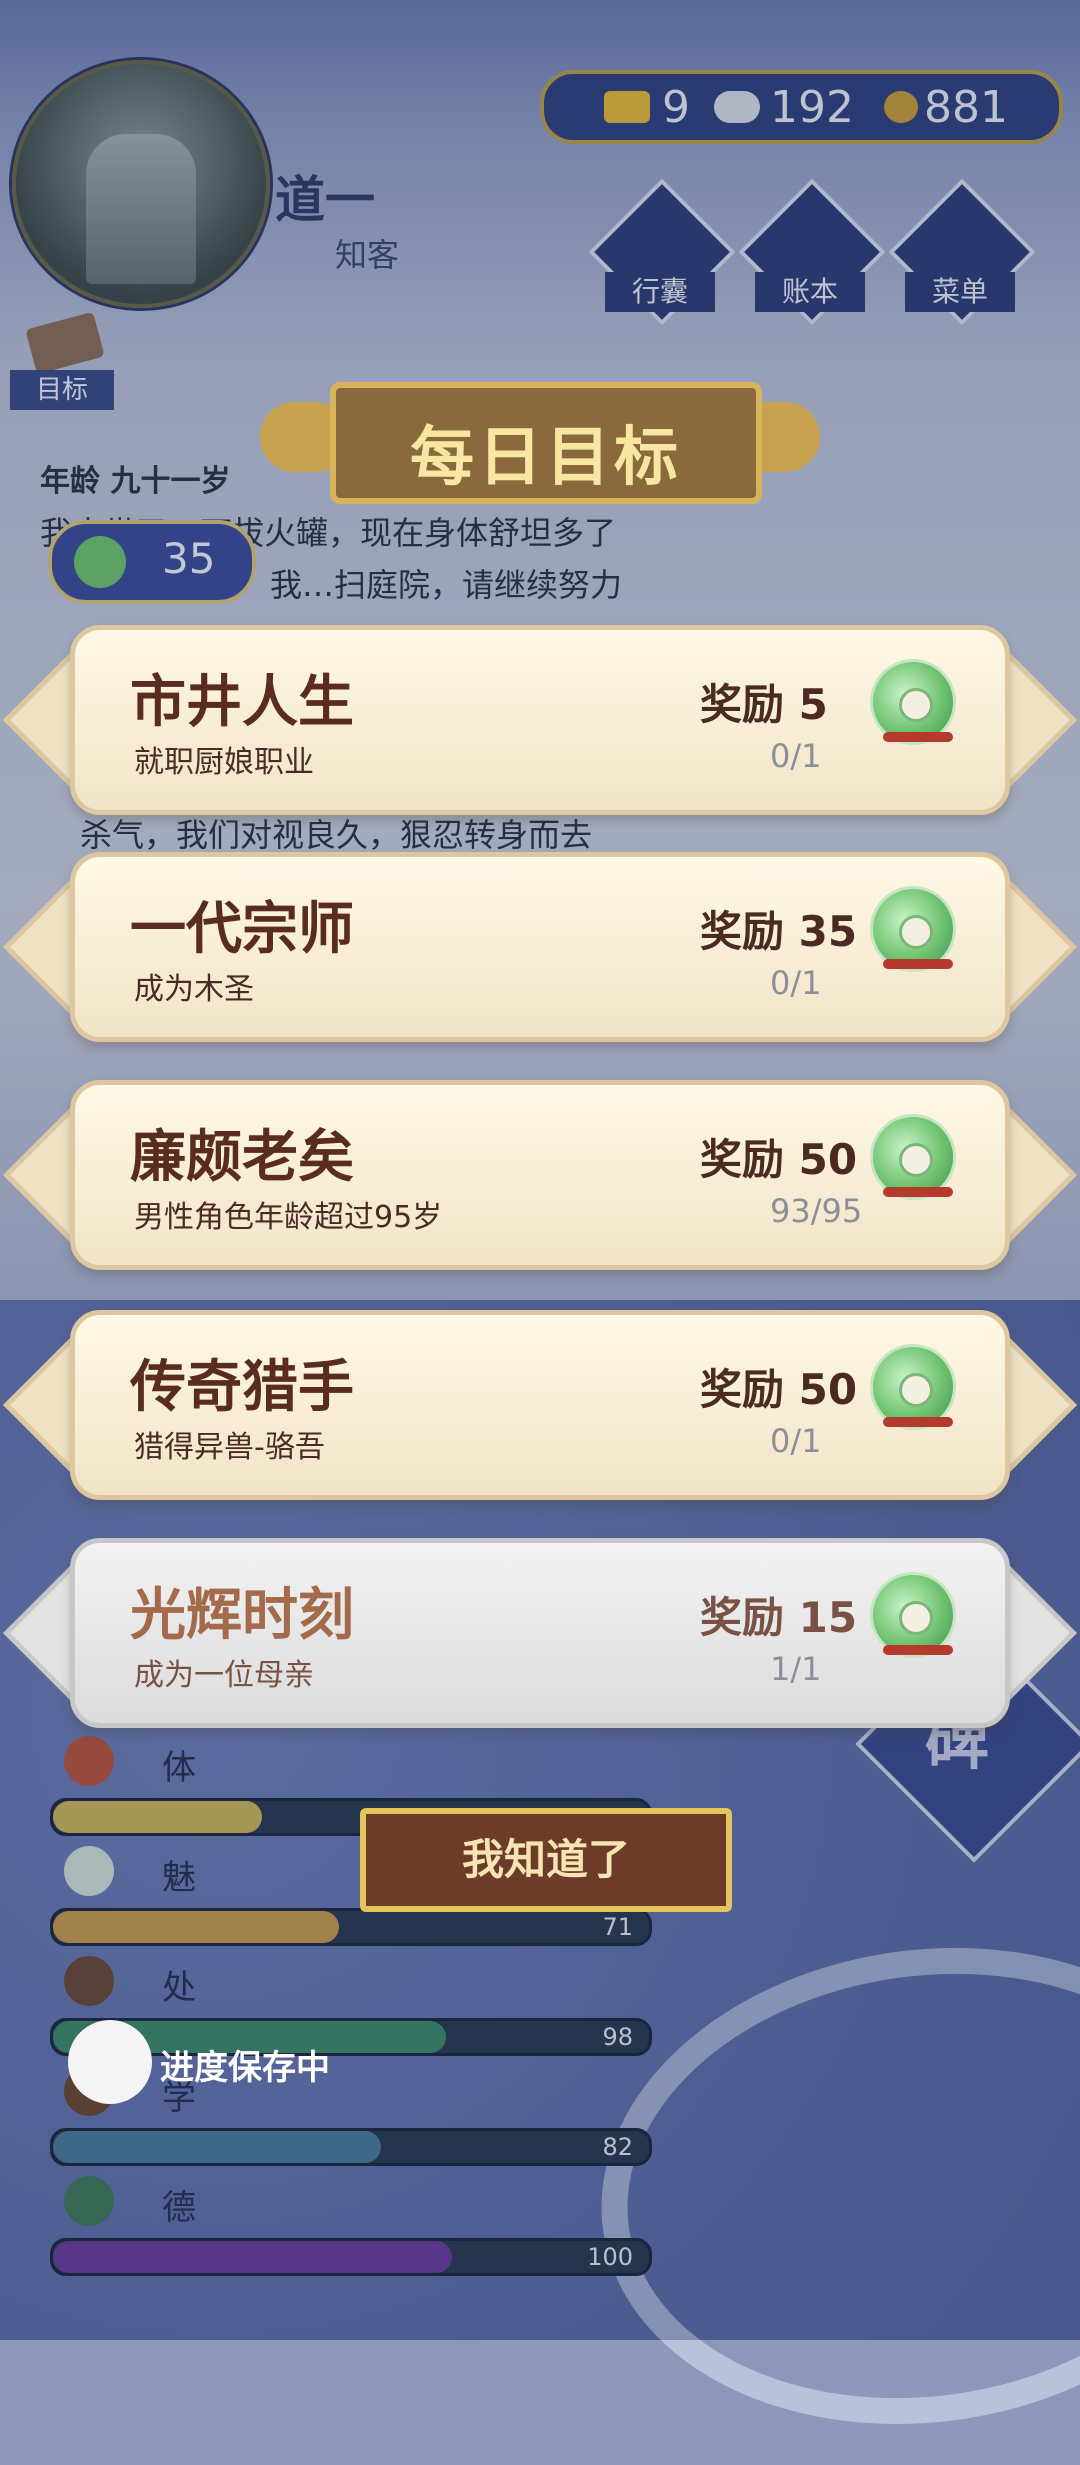 The width and height of the screenshot is (1080, 2465). I want to click on daily-goals-banner: 每日目标, so click(540, 438).